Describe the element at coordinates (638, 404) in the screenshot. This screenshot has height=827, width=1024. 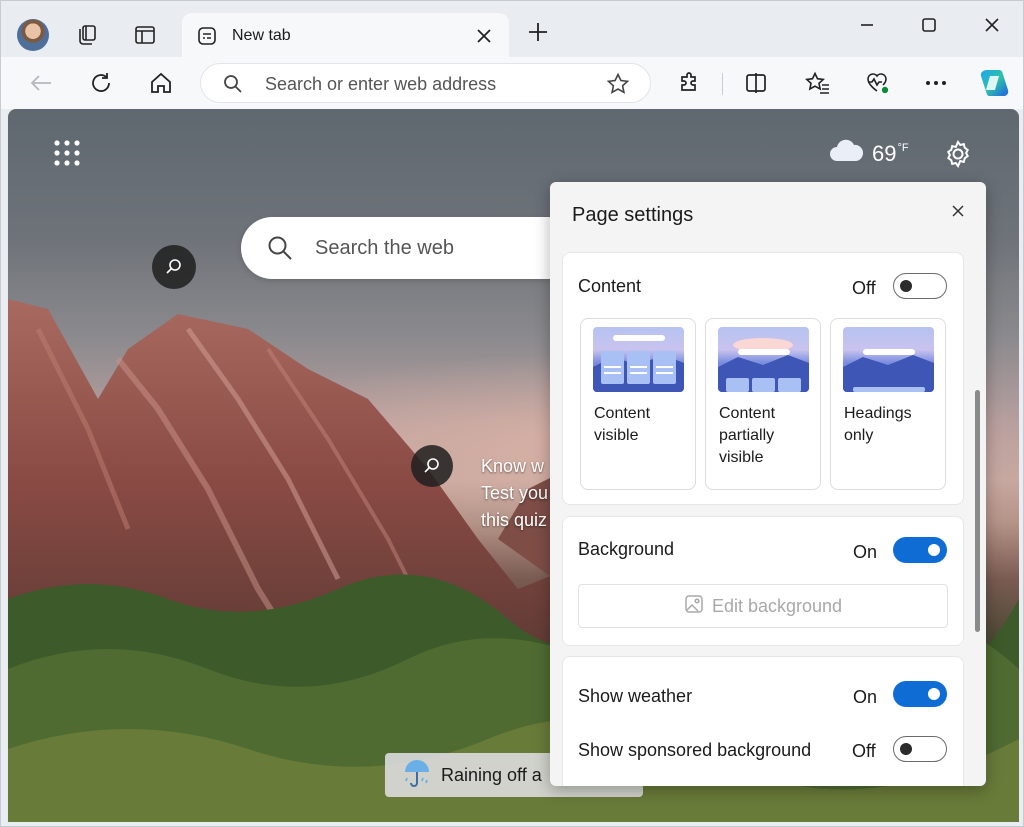
I see `layout-content-visible: Content visible` at that location.